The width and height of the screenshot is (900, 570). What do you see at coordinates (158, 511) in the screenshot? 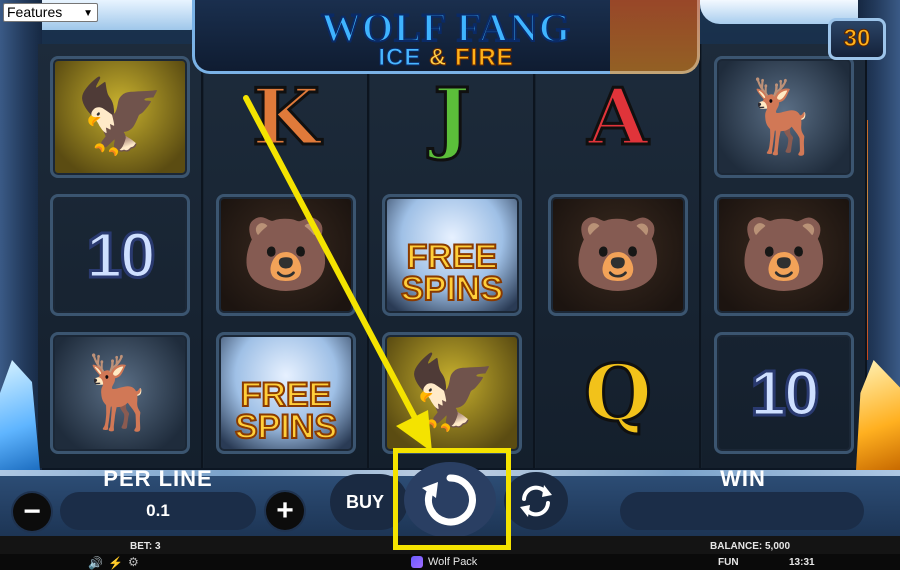
I see `per-line-value: 0.1` at bounding box center [158, 511].